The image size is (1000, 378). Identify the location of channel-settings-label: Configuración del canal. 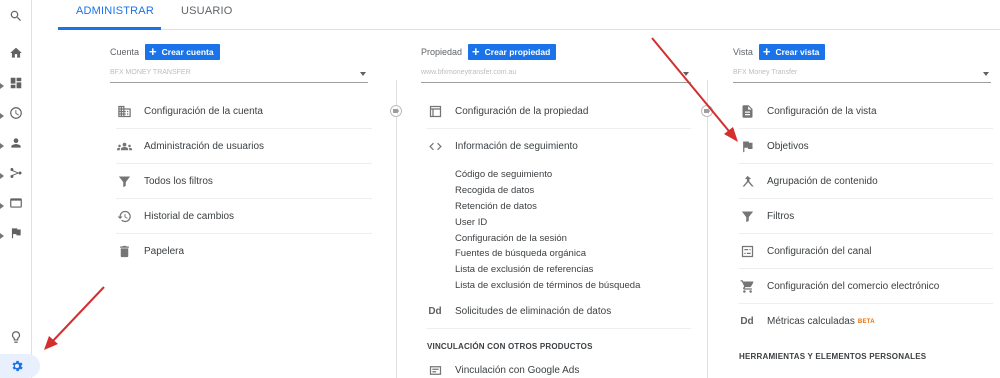
(819, 251).